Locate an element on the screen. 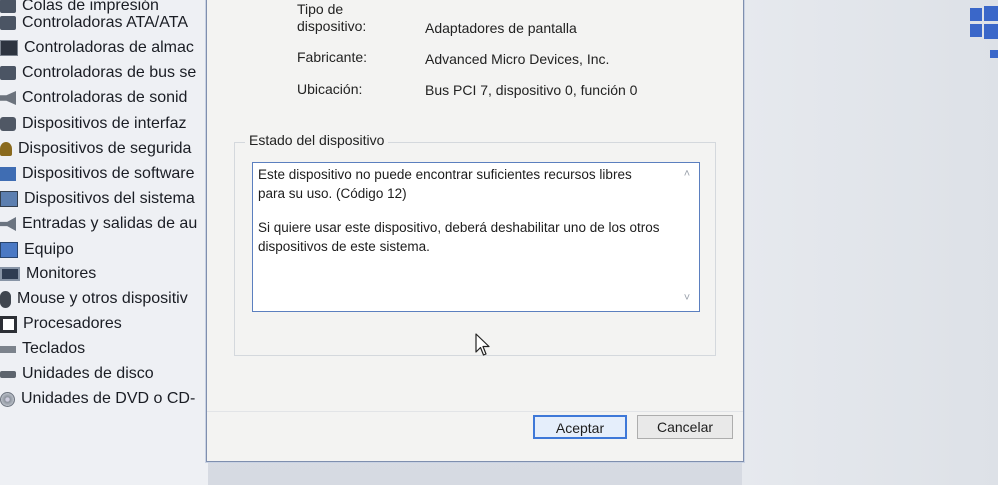 This screenshot has width=998, height=485. manufacturer-value: Advanced Micro Devices, Inc. is located at coordinates (517, 59).